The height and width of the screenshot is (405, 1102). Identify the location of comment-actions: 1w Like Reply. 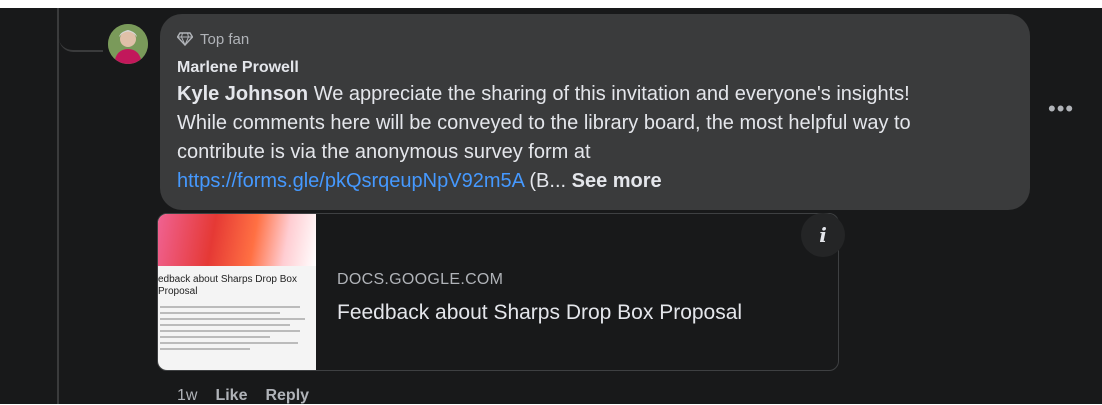
(243, 396).